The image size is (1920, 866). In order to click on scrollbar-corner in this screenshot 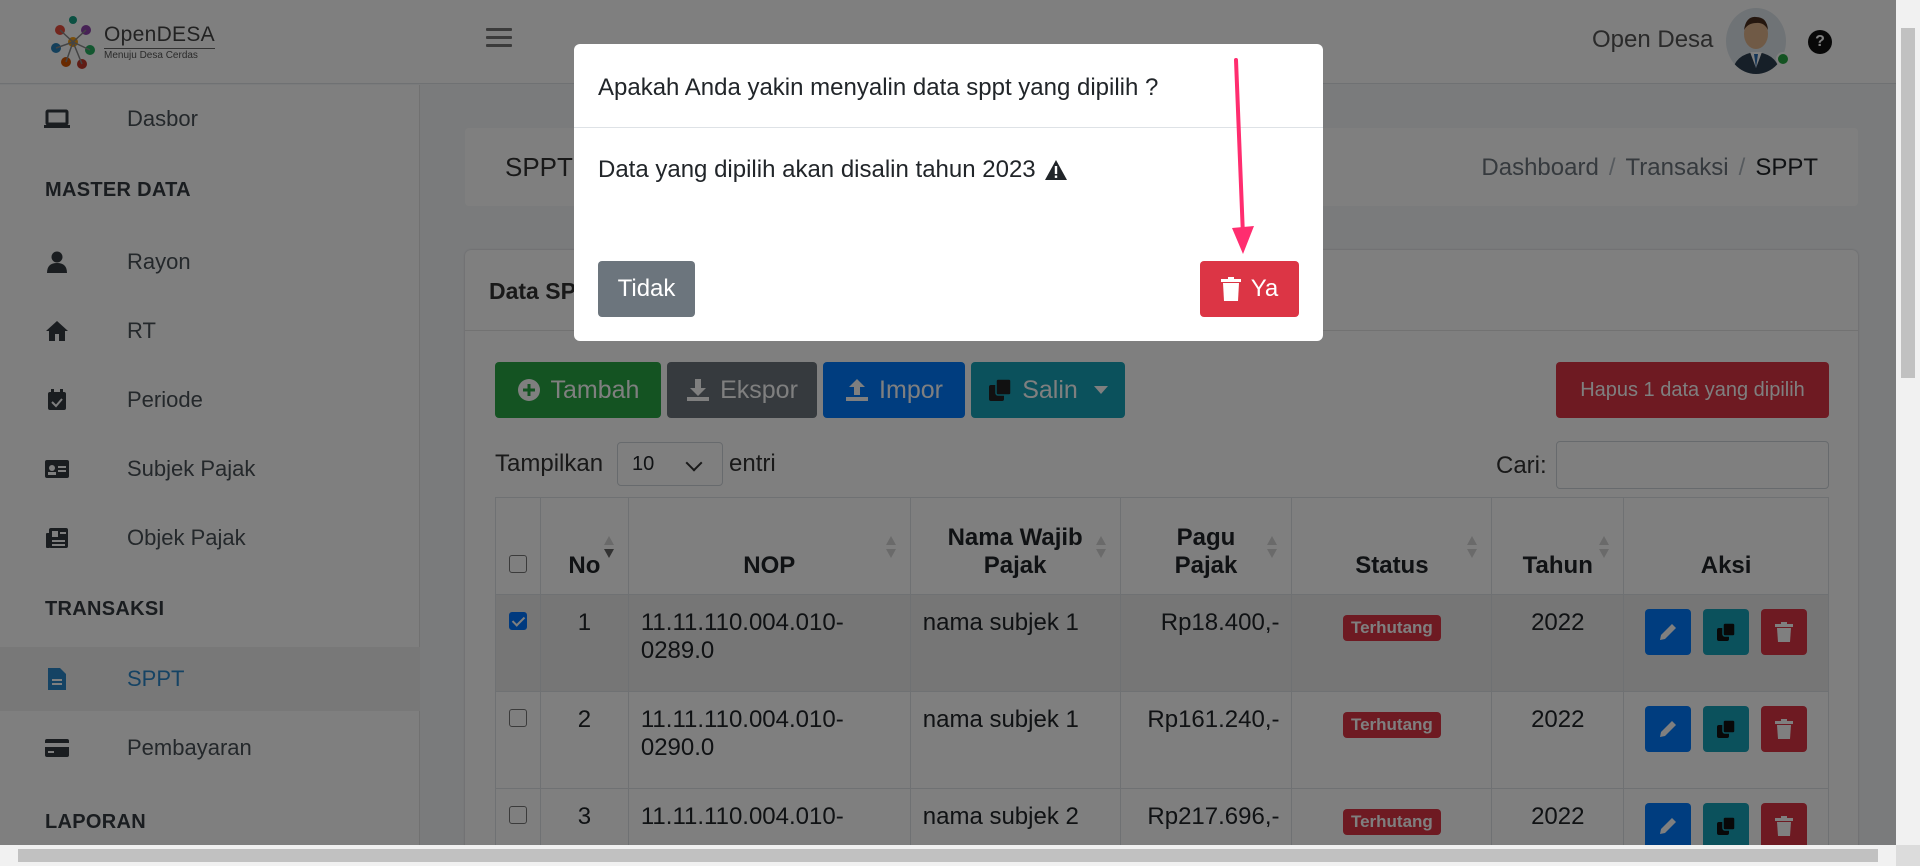, I will do `click(1908, 855)`.